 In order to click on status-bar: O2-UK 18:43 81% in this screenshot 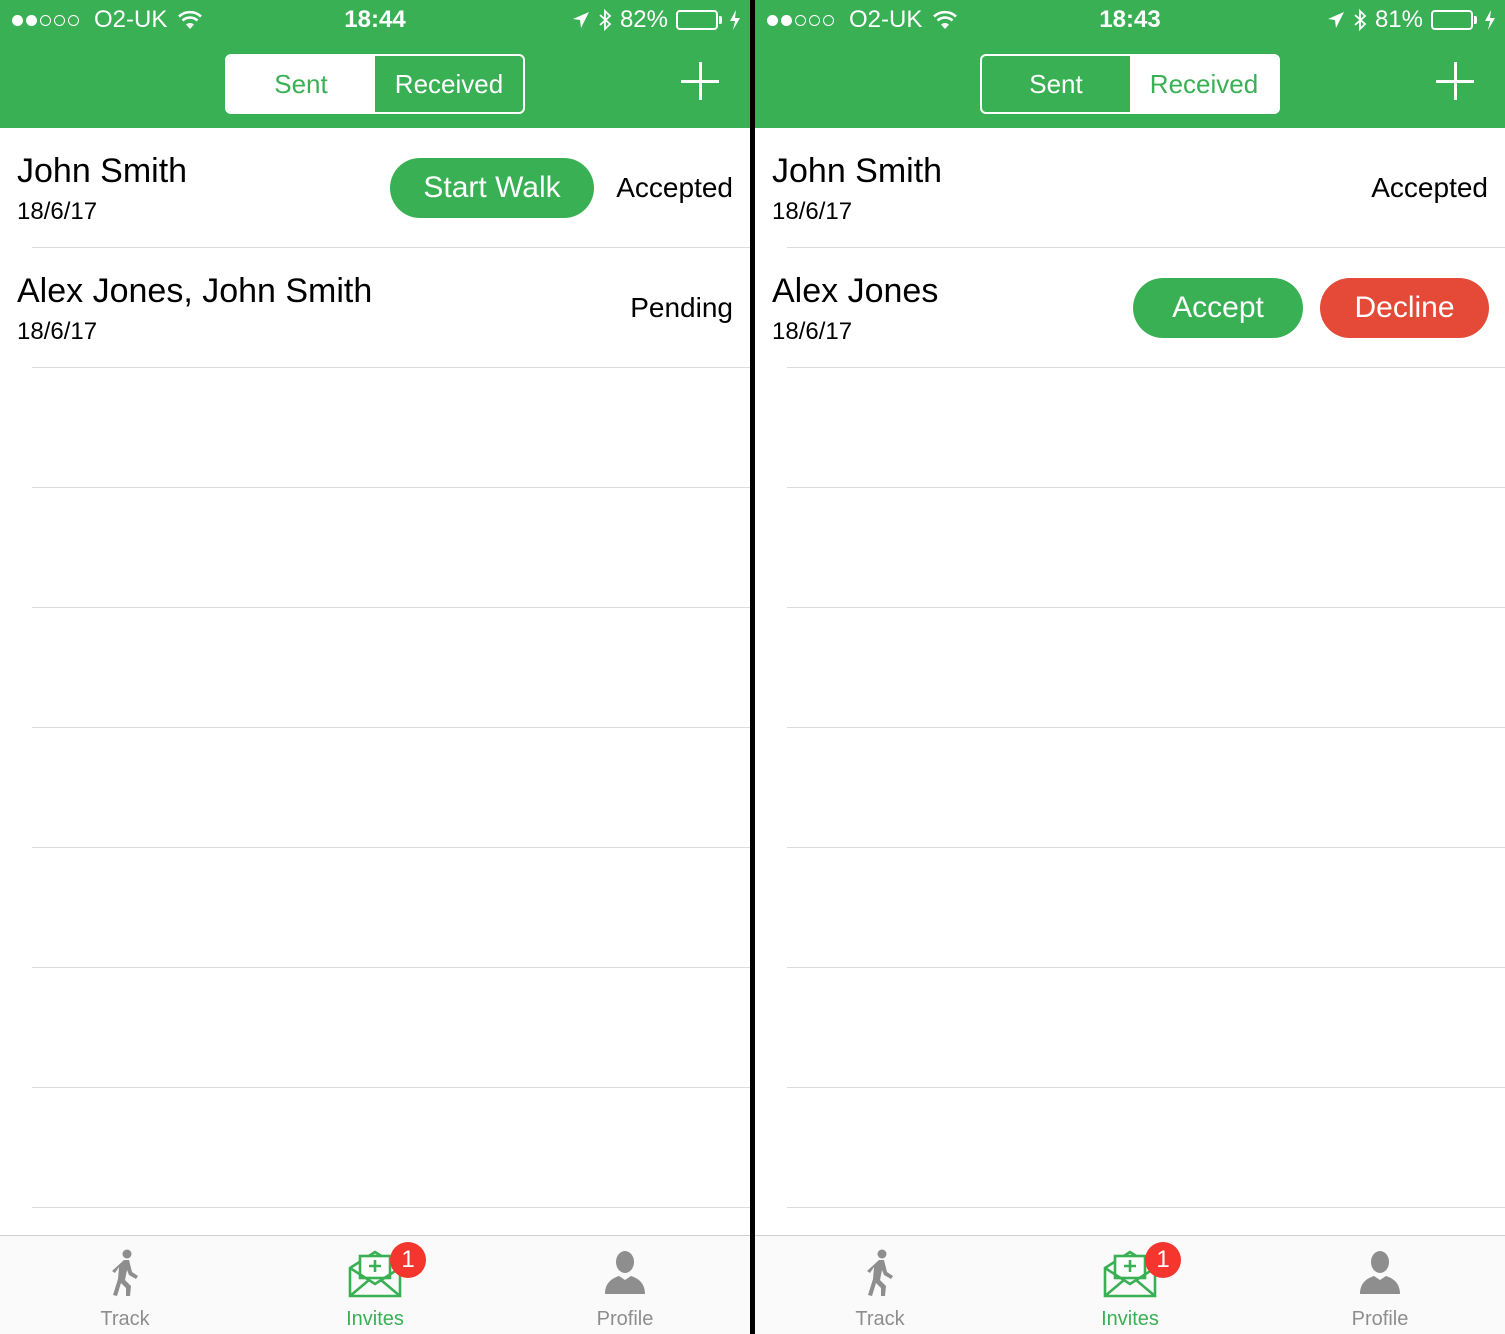, I will do `click(1130, 20)`.